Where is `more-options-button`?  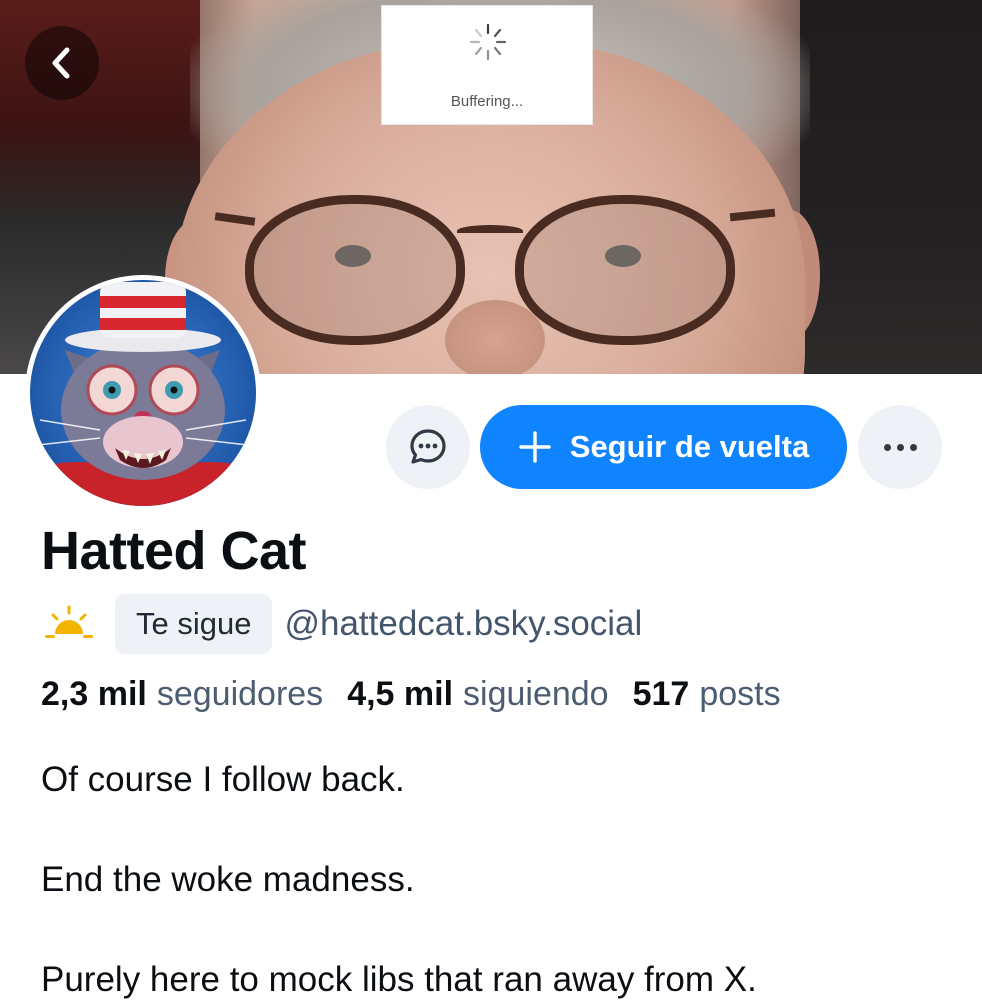 more-options-button is located at coordinates (900, 447).